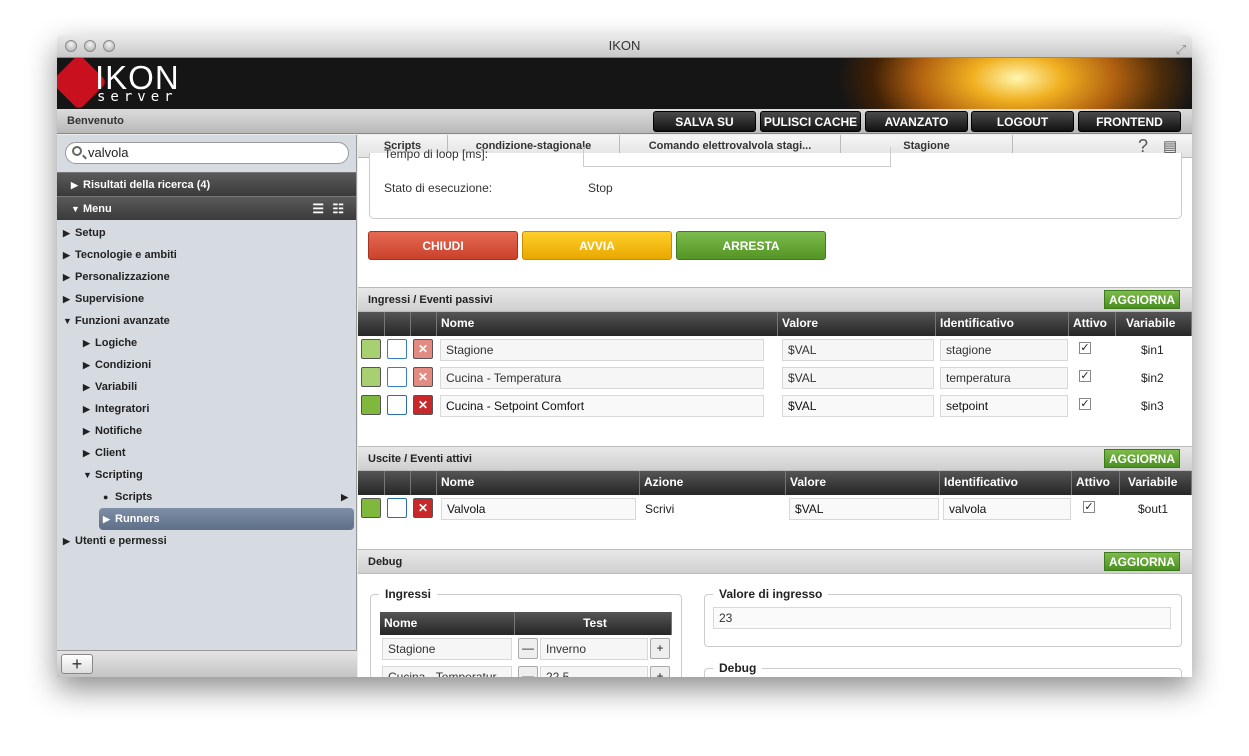 This screenshot has width=1249, height=756. I want to click on sidebar-item-runners: ▶ Runners, so click(226, 519).